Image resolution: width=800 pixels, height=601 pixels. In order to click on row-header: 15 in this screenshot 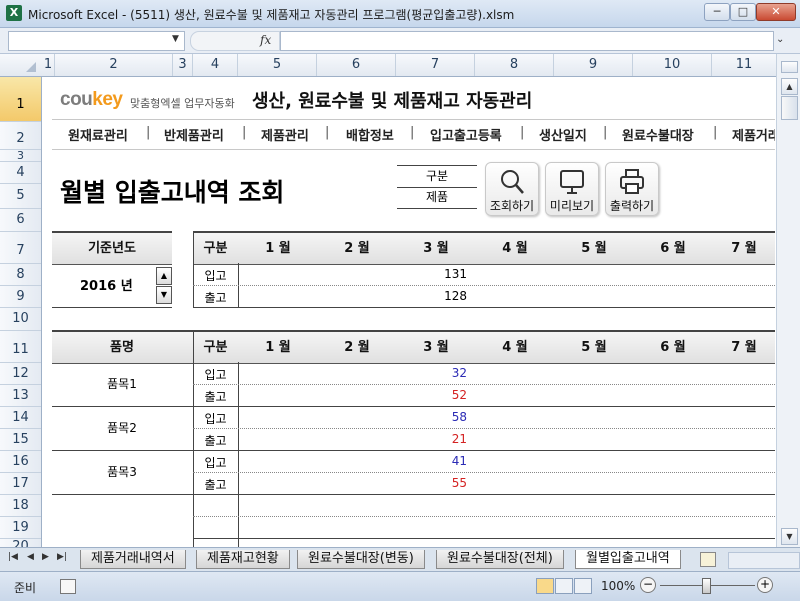, I will do `click(20, 440)`.